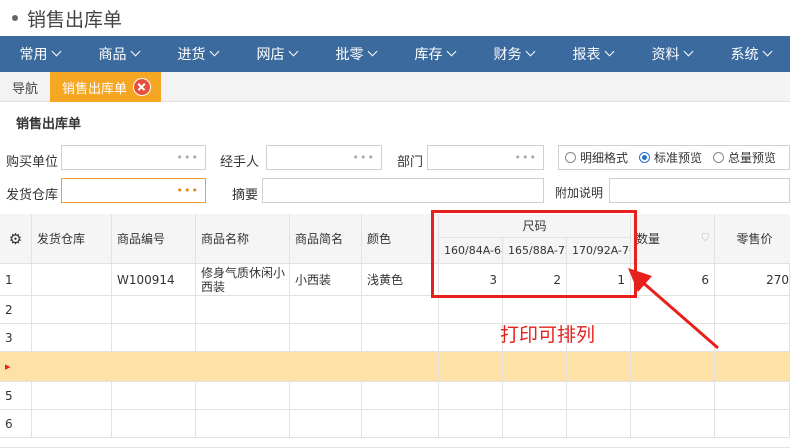 The width and height of the screenshot is (790, 448). Describe the element at coordinates (326, 280) in the screenshot. I see `cell-short-name: 小西装` at that location.